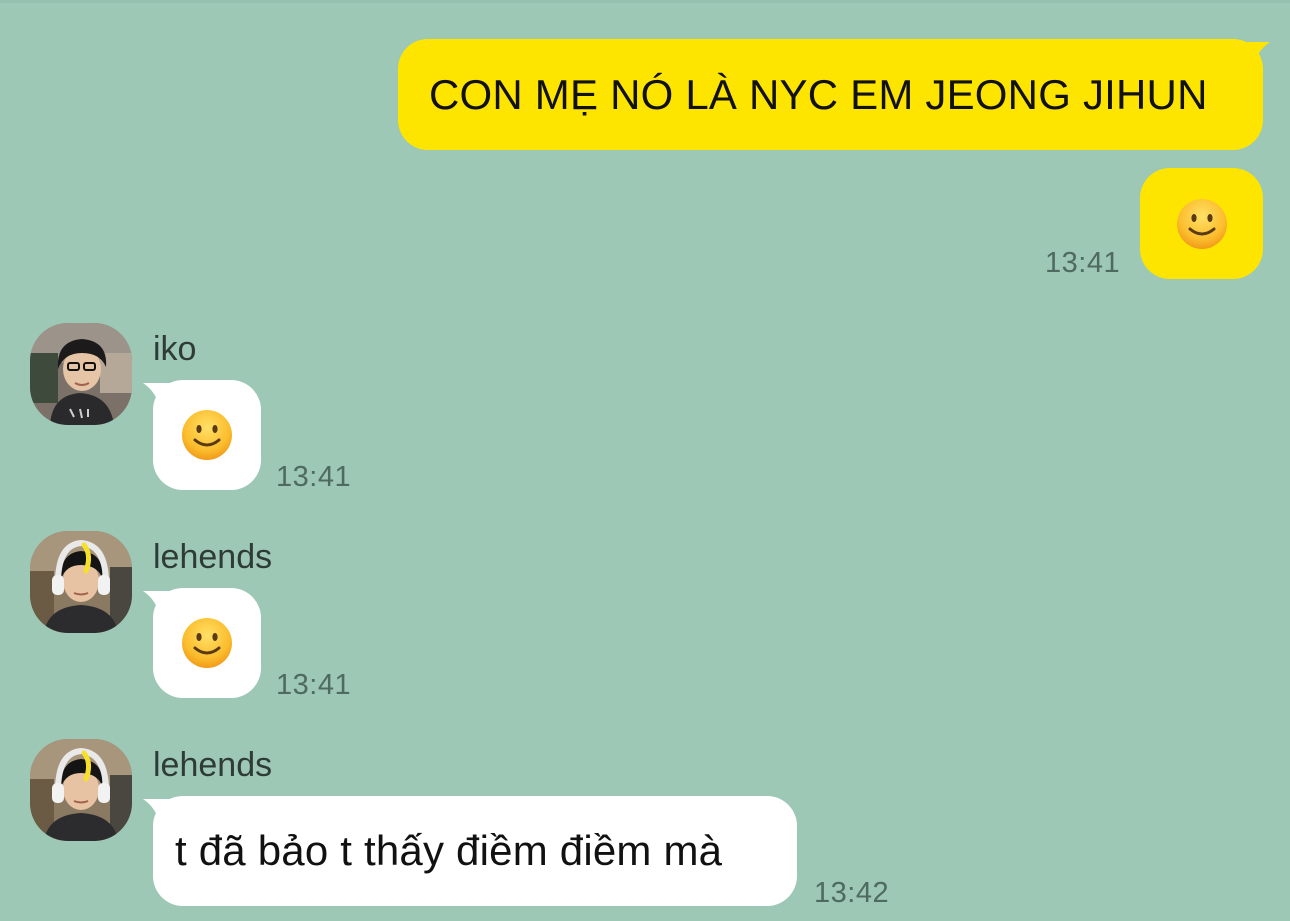 This screenshot has width=1290, height=921. I want to click on message-timestamp: 13:42, so click(852, 893).